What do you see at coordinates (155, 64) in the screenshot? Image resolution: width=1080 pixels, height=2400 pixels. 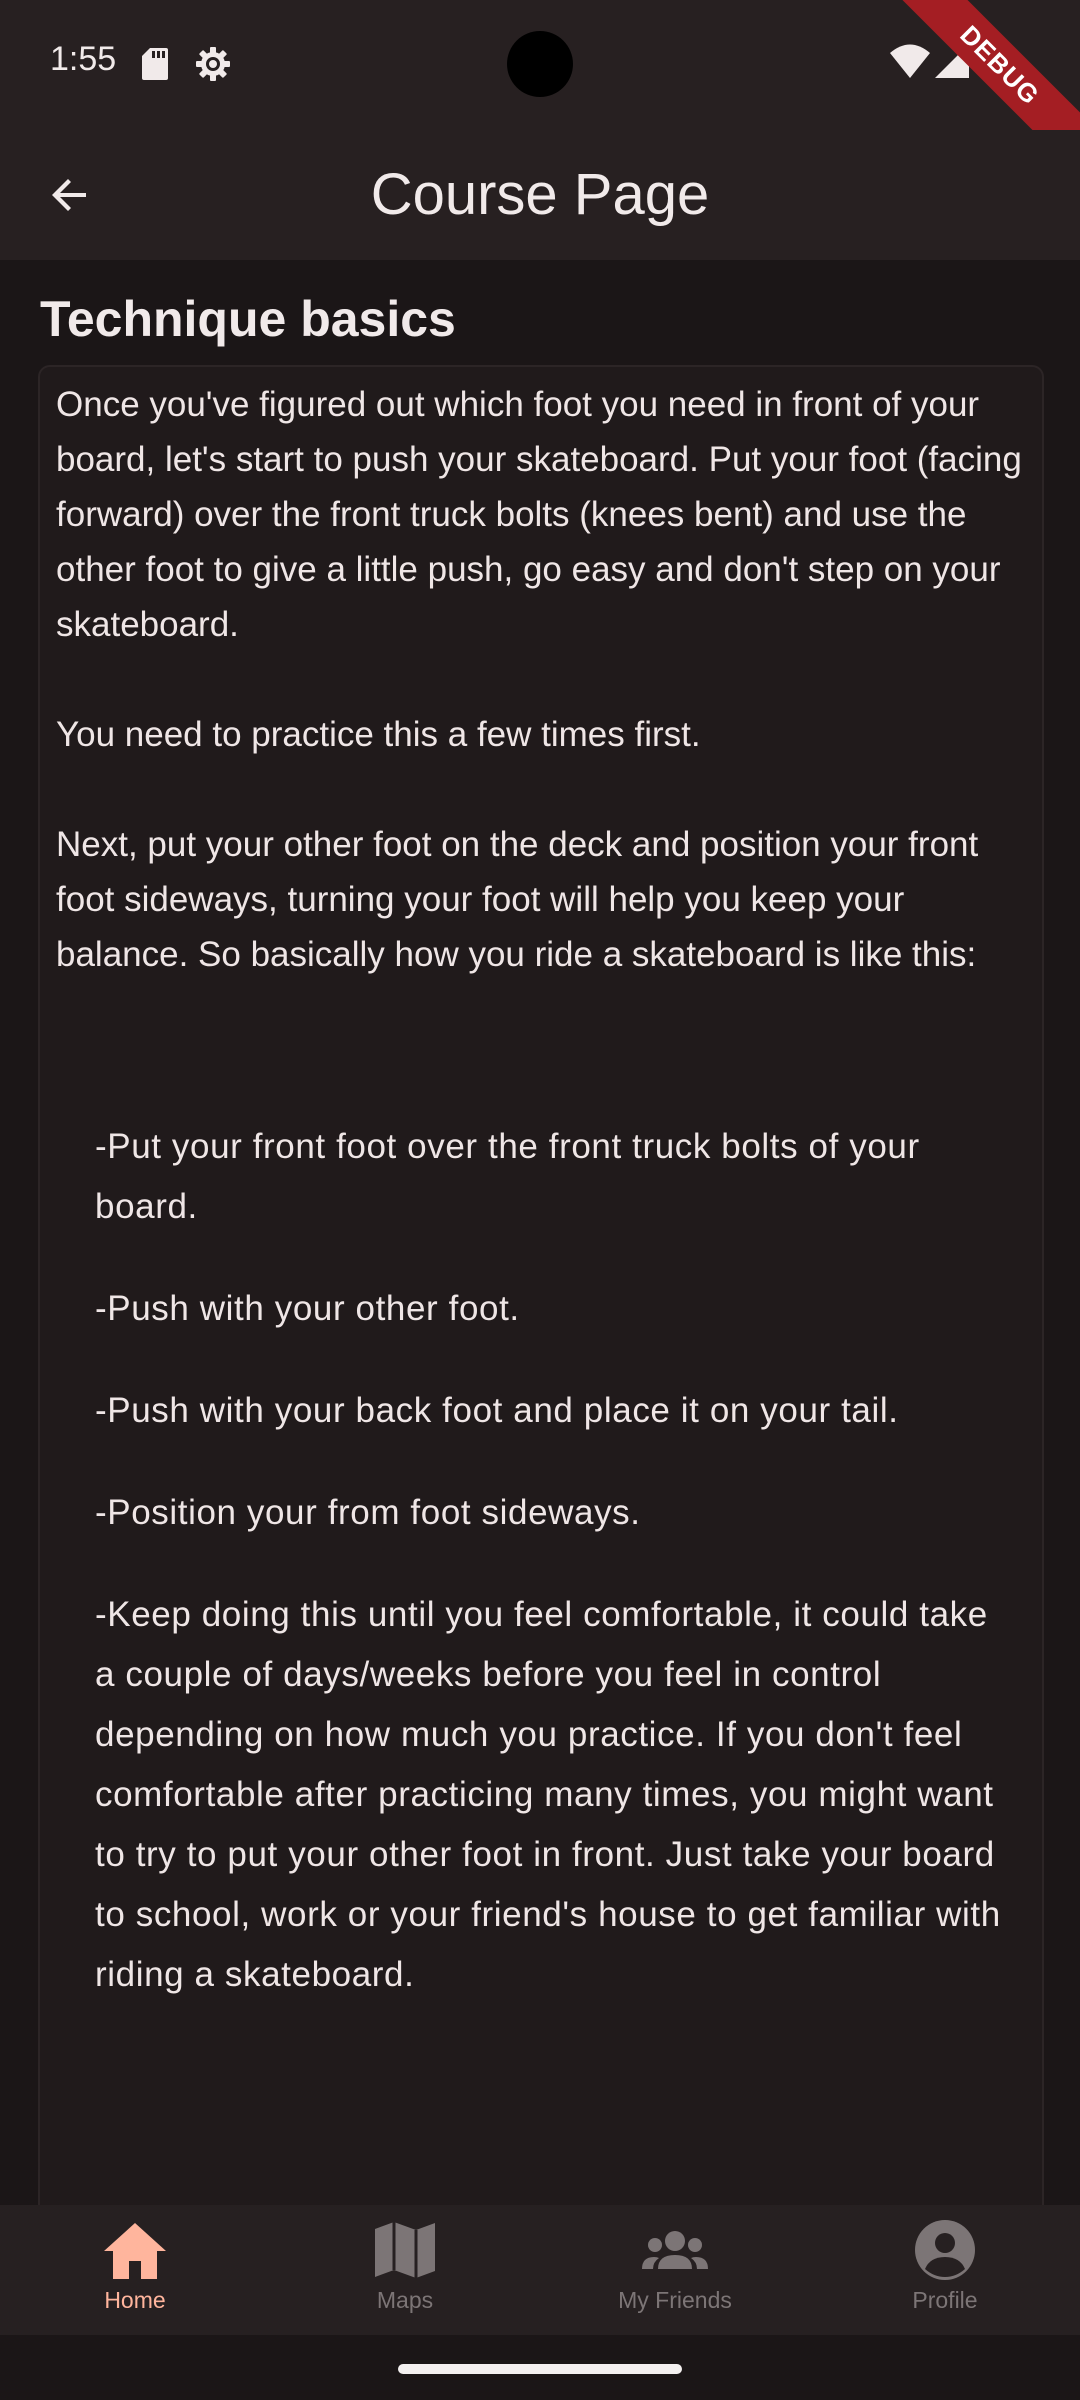 I see `sd-card-icon` at bounding box center [155, 64].